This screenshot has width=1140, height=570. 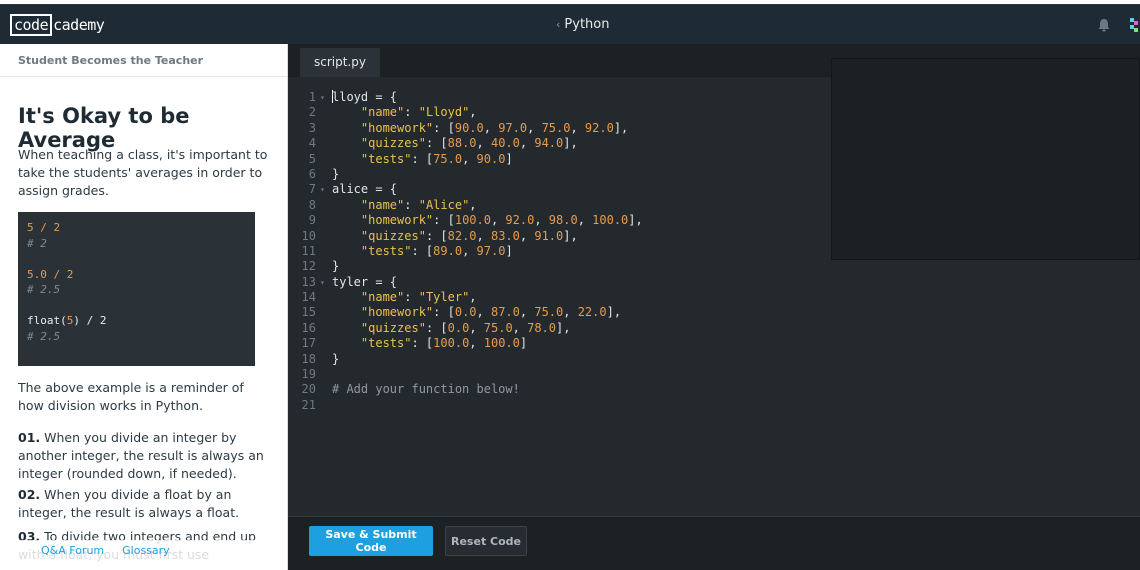 I want to click on line-number: 18, so click(x=308, y=358).